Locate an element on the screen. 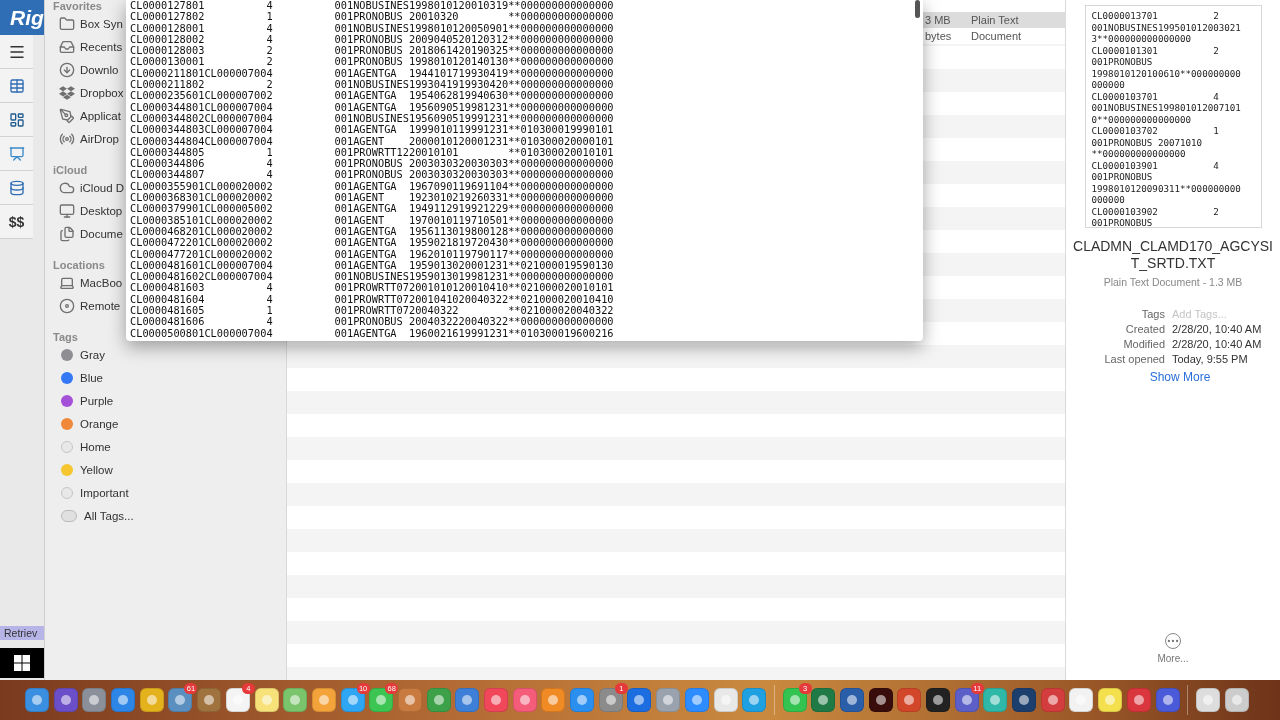 This screenshot has height=720, width=1280. dashboard-button is located at coordinates (16, 120).